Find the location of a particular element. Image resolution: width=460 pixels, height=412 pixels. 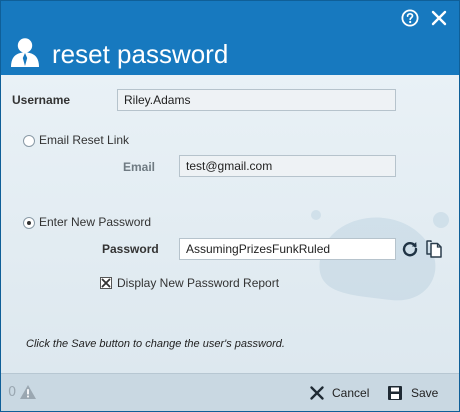

checkmark-x-icon is located at coordinates (106, 283).